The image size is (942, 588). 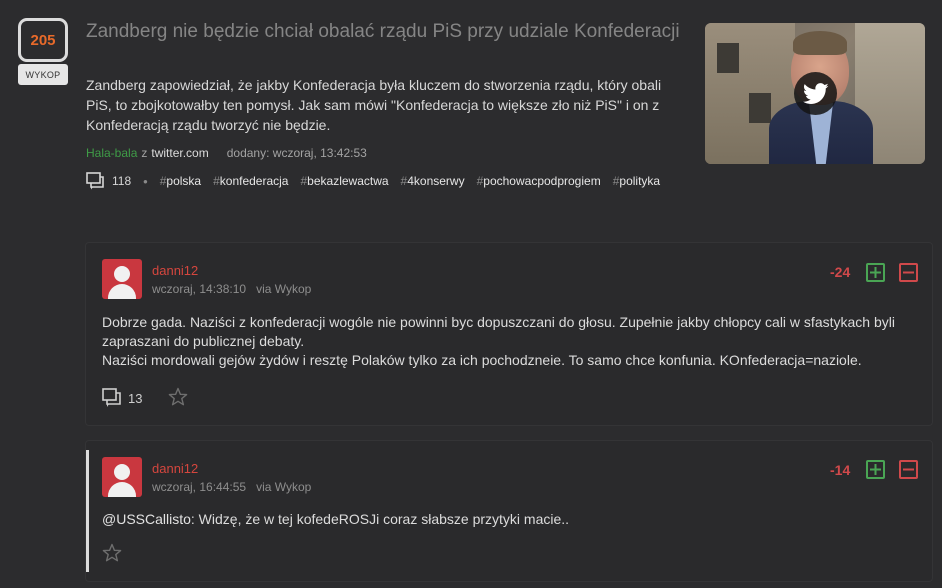 I want to click on link-author: Hala-bala, so click(x=111, y=153).